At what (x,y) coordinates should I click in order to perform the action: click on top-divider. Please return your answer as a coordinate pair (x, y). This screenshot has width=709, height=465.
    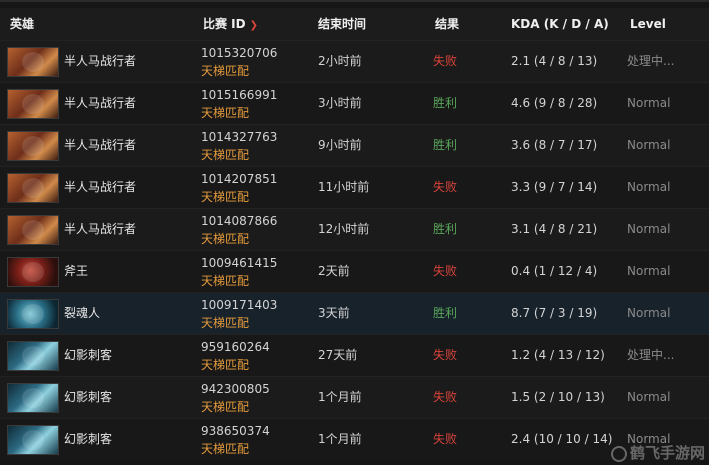
    Looking at the image, I should click on (354, 1).